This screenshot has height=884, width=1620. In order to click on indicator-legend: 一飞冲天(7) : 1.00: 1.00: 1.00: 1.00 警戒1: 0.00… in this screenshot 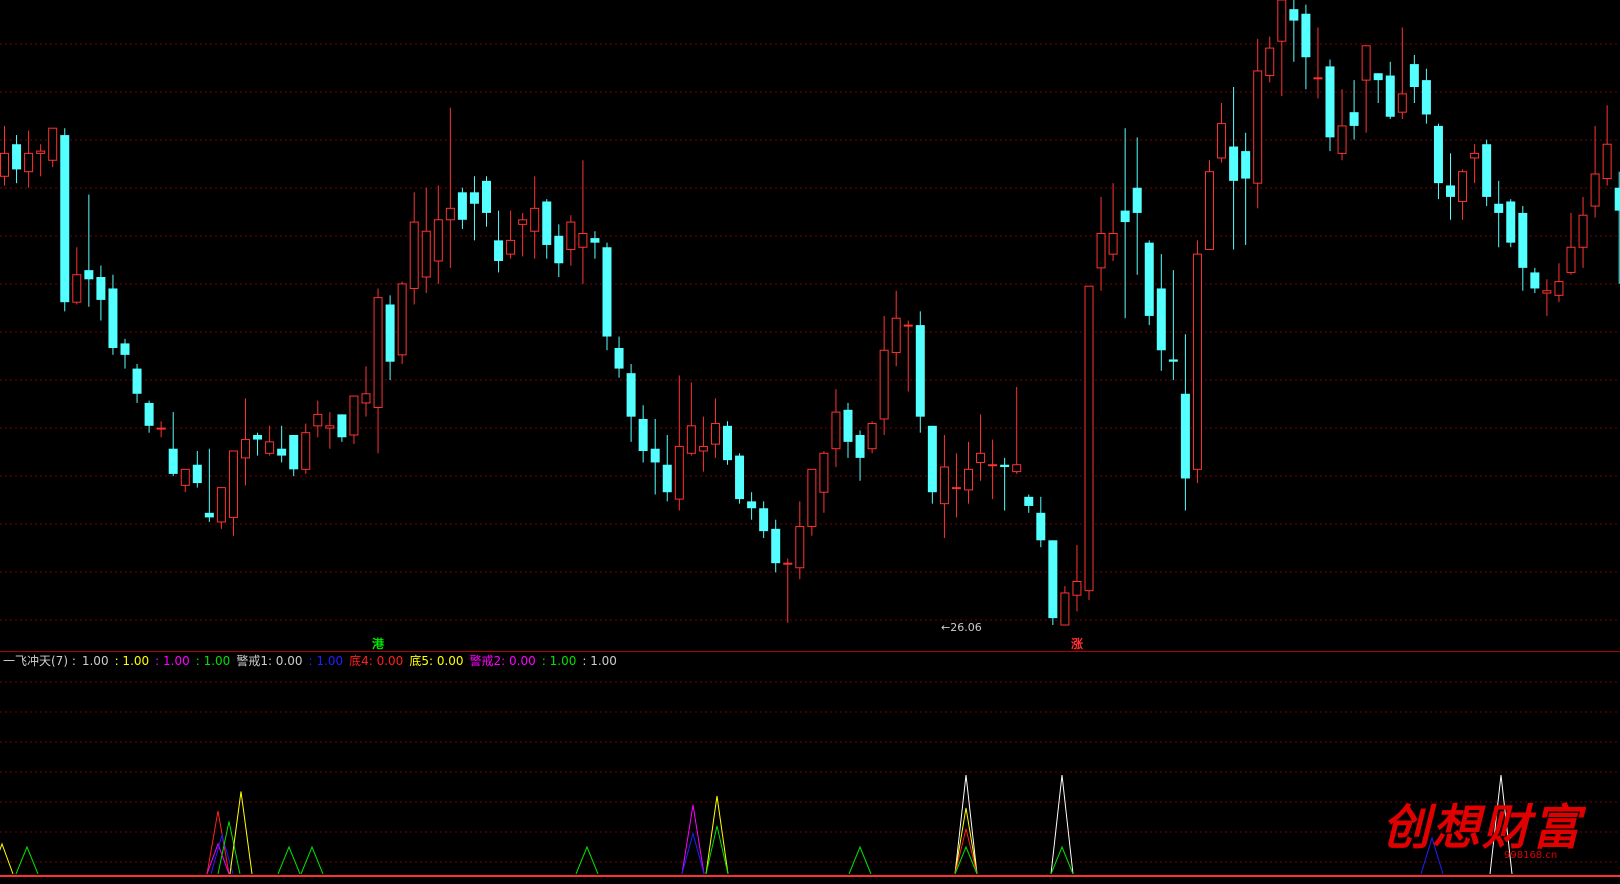, I will do `click(313, 661)`.